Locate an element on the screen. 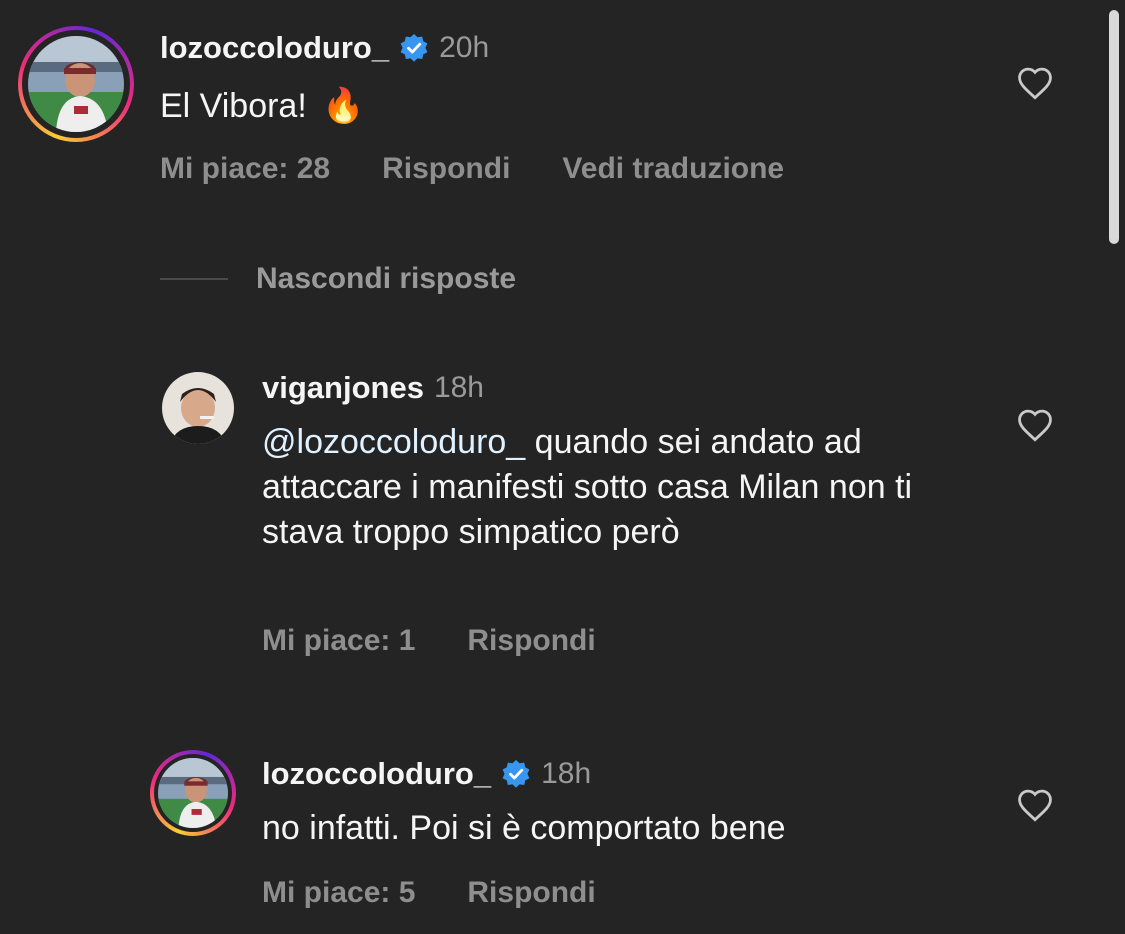  scrollbar-thumb is located at coordinates (1114, 127).